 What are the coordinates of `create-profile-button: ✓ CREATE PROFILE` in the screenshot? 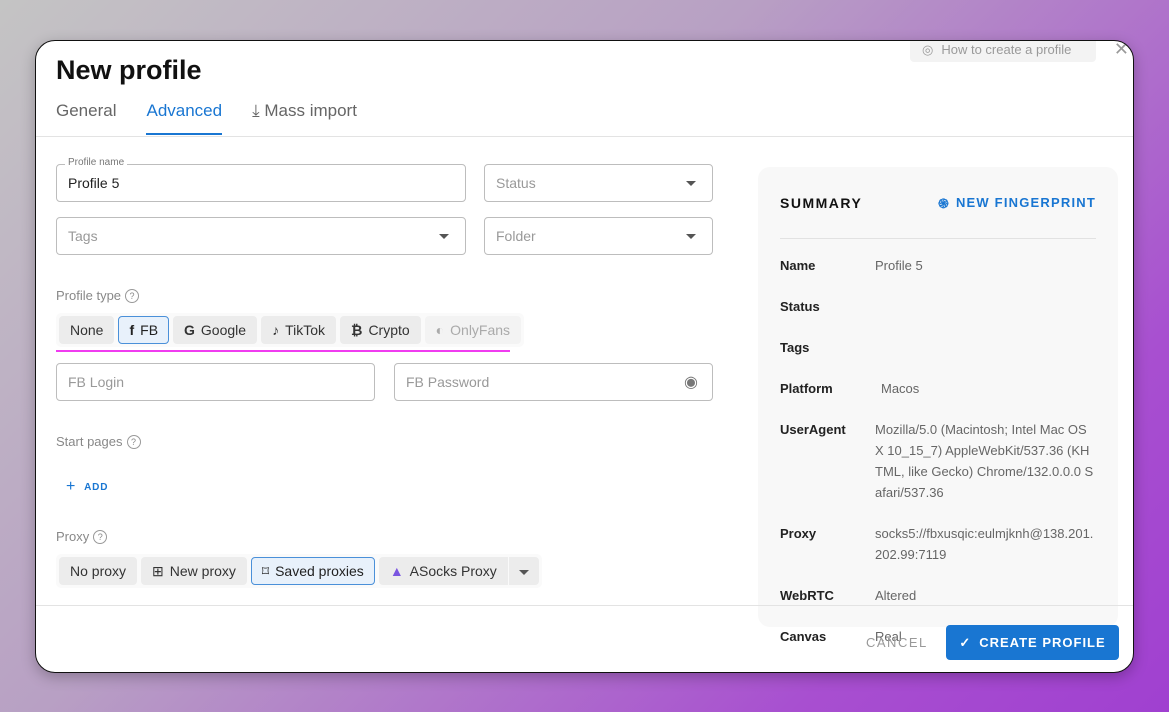 It's located at (1032, 642).